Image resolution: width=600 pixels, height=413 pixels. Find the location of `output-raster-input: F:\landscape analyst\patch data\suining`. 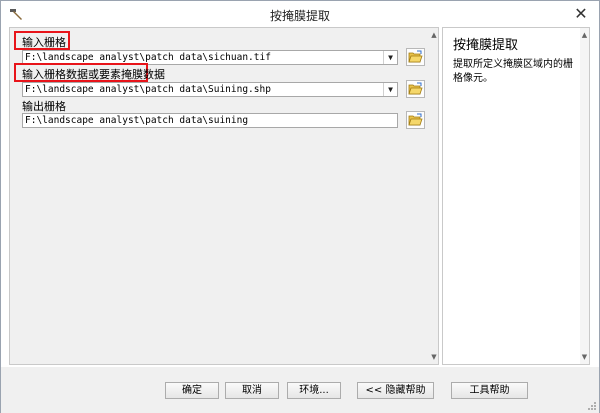

output-raster-input: F:\landscape analyst\patch data\suining is located at coordinates (210, 120).